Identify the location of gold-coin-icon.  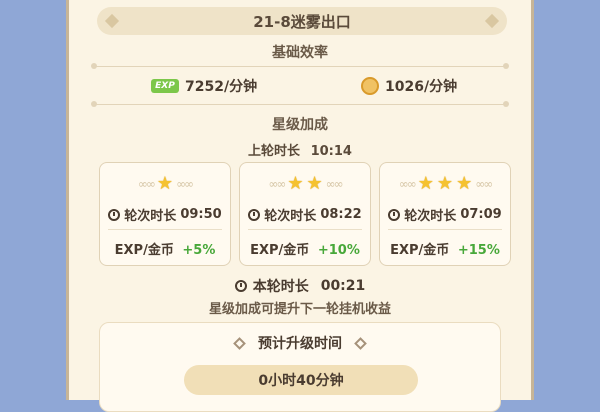
(370, 86).